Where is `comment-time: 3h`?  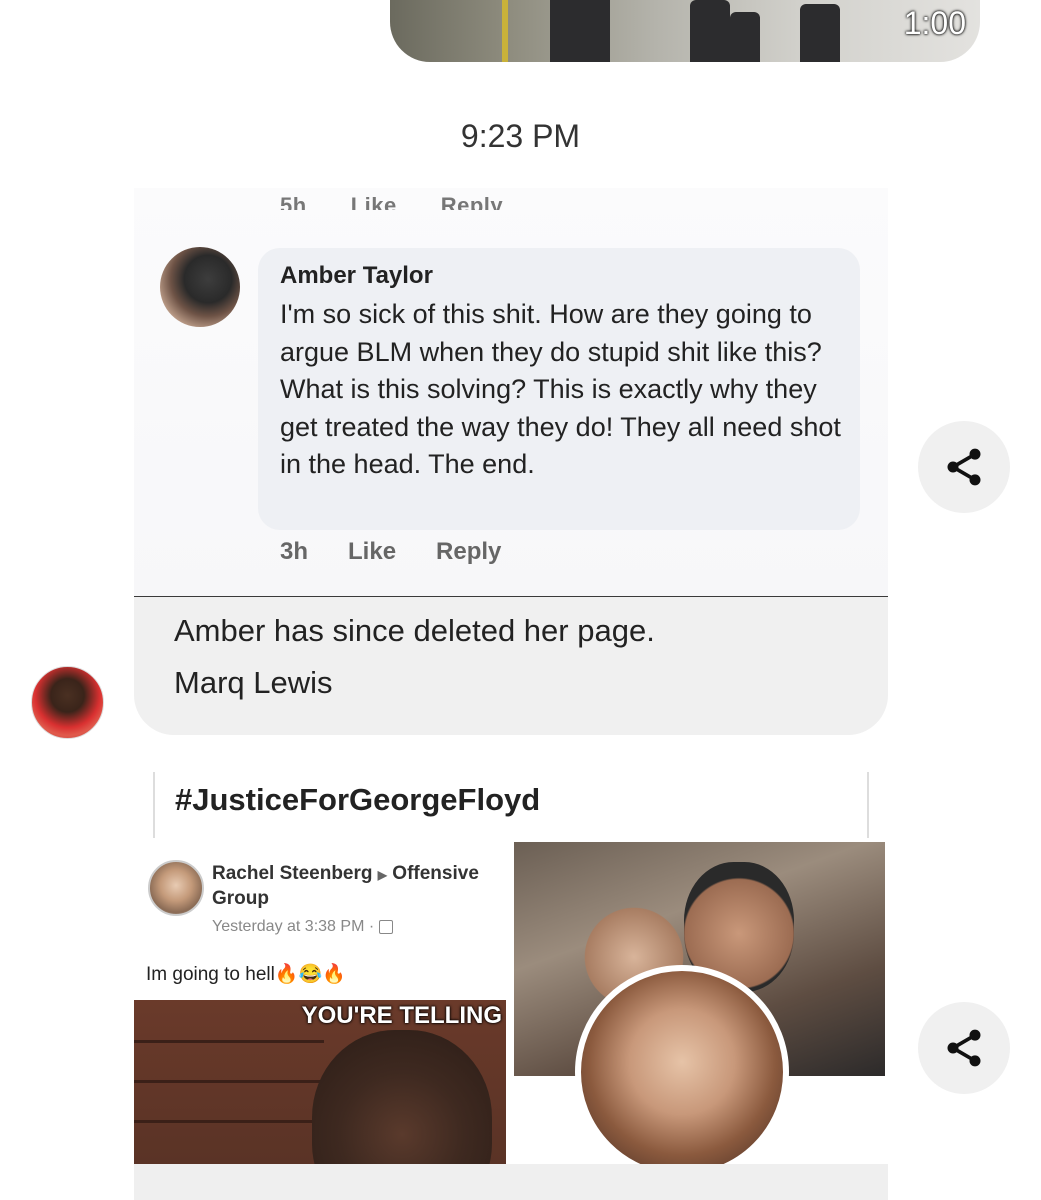 comment-time: 3h is located at coordinates (294, 551).